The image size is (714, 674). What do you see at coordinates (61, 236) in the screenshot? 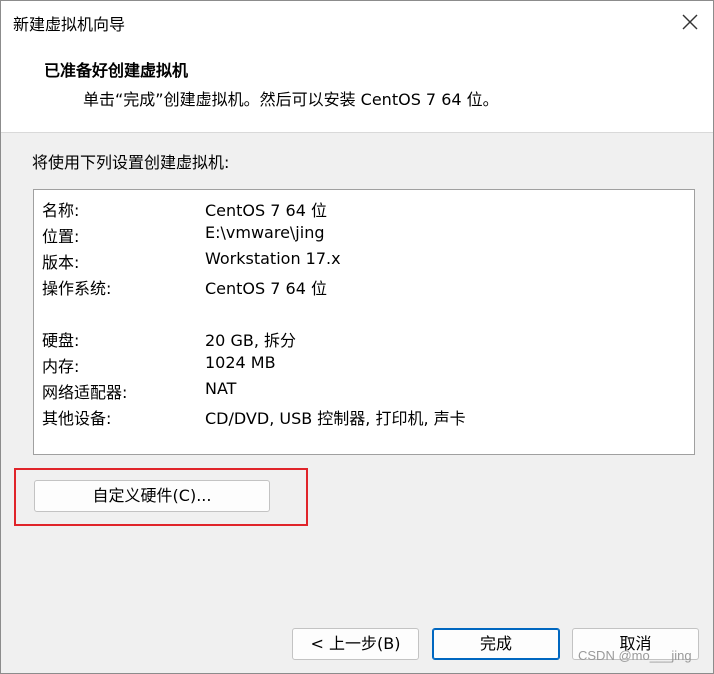
I see `summary-key: 位置:` at bounding box center [61, 236].